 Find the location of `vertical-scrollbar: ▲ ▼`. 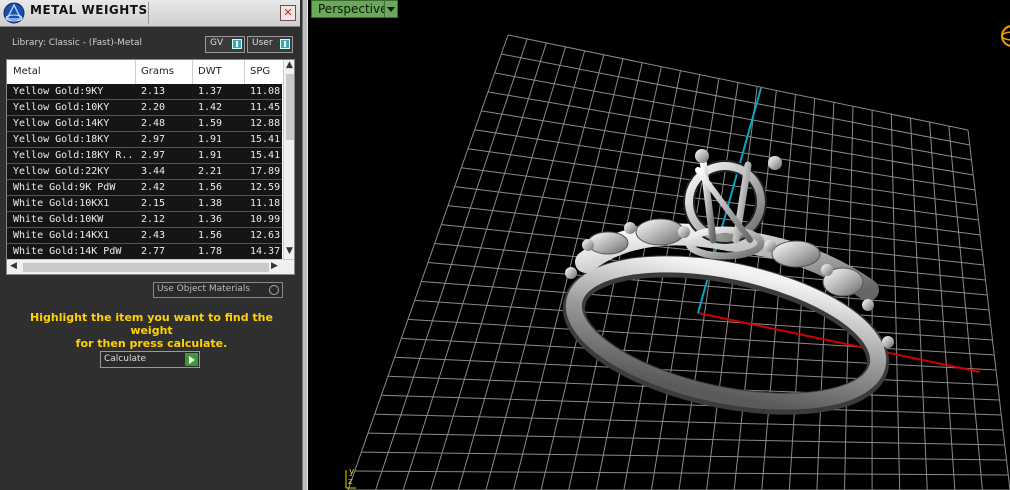

vertical-scrollbar: ▲ ▼ is located at coordinates (288, 159).